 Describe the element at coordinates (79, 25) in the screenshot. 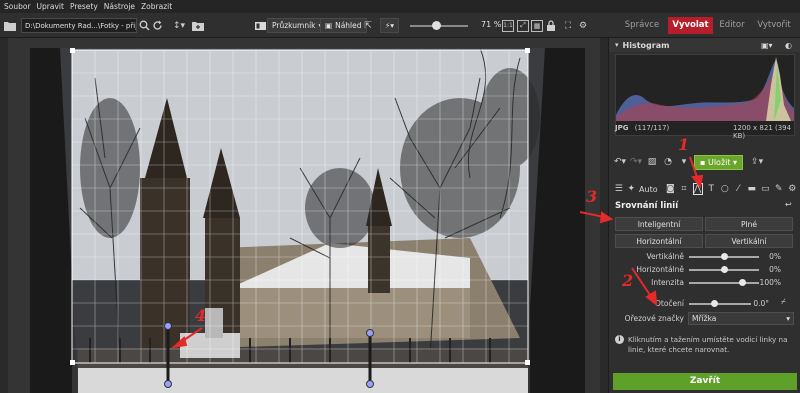

I see `path-field: D:\Dokumenty Rad...\Fotky - přijaté` at that location.